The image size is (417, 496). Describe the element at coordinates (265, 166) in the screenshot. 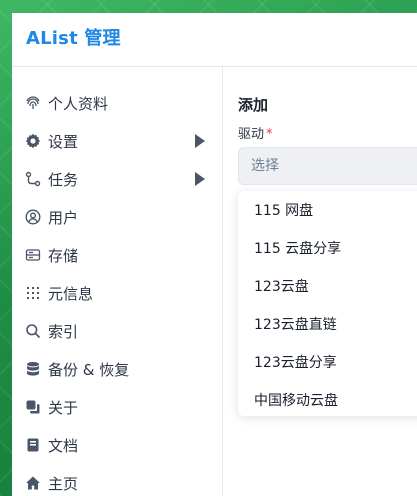

I see `driver-select-placeholder: 选择` at that location.